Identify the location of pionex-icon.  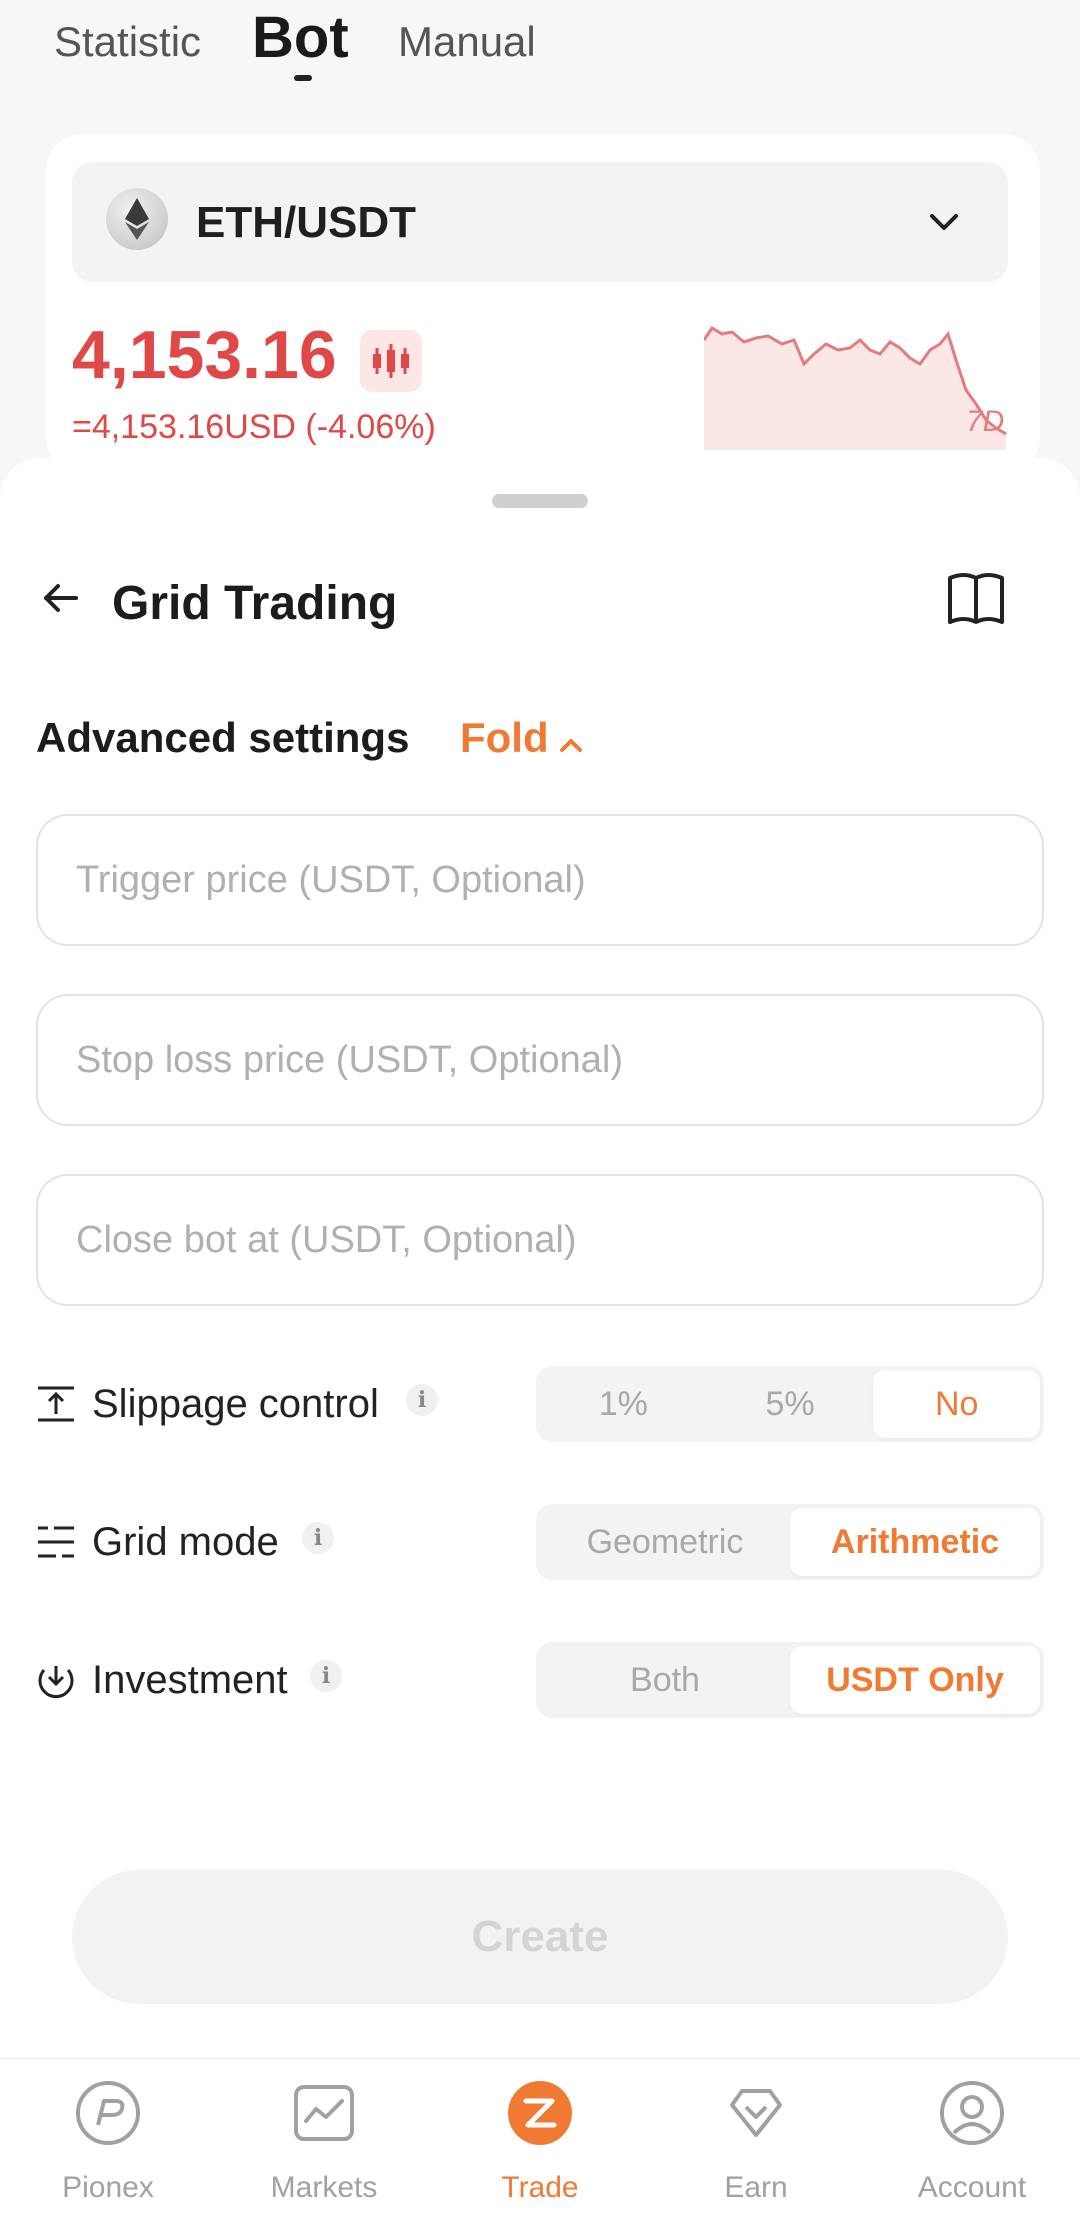
(108, 2113).